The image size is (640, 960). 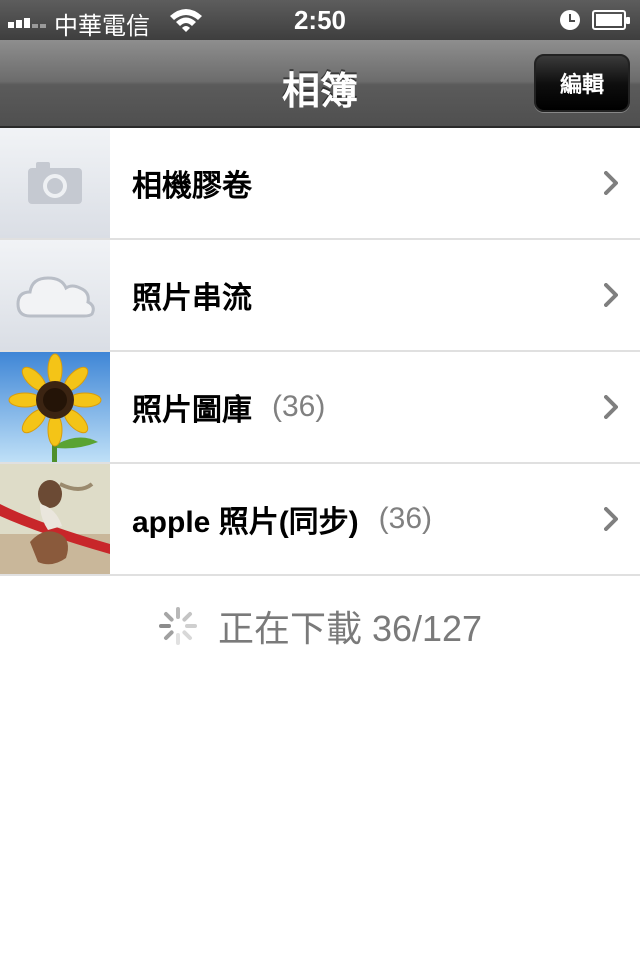 I want to click on alarm-icon, so click(x=570, y=20).